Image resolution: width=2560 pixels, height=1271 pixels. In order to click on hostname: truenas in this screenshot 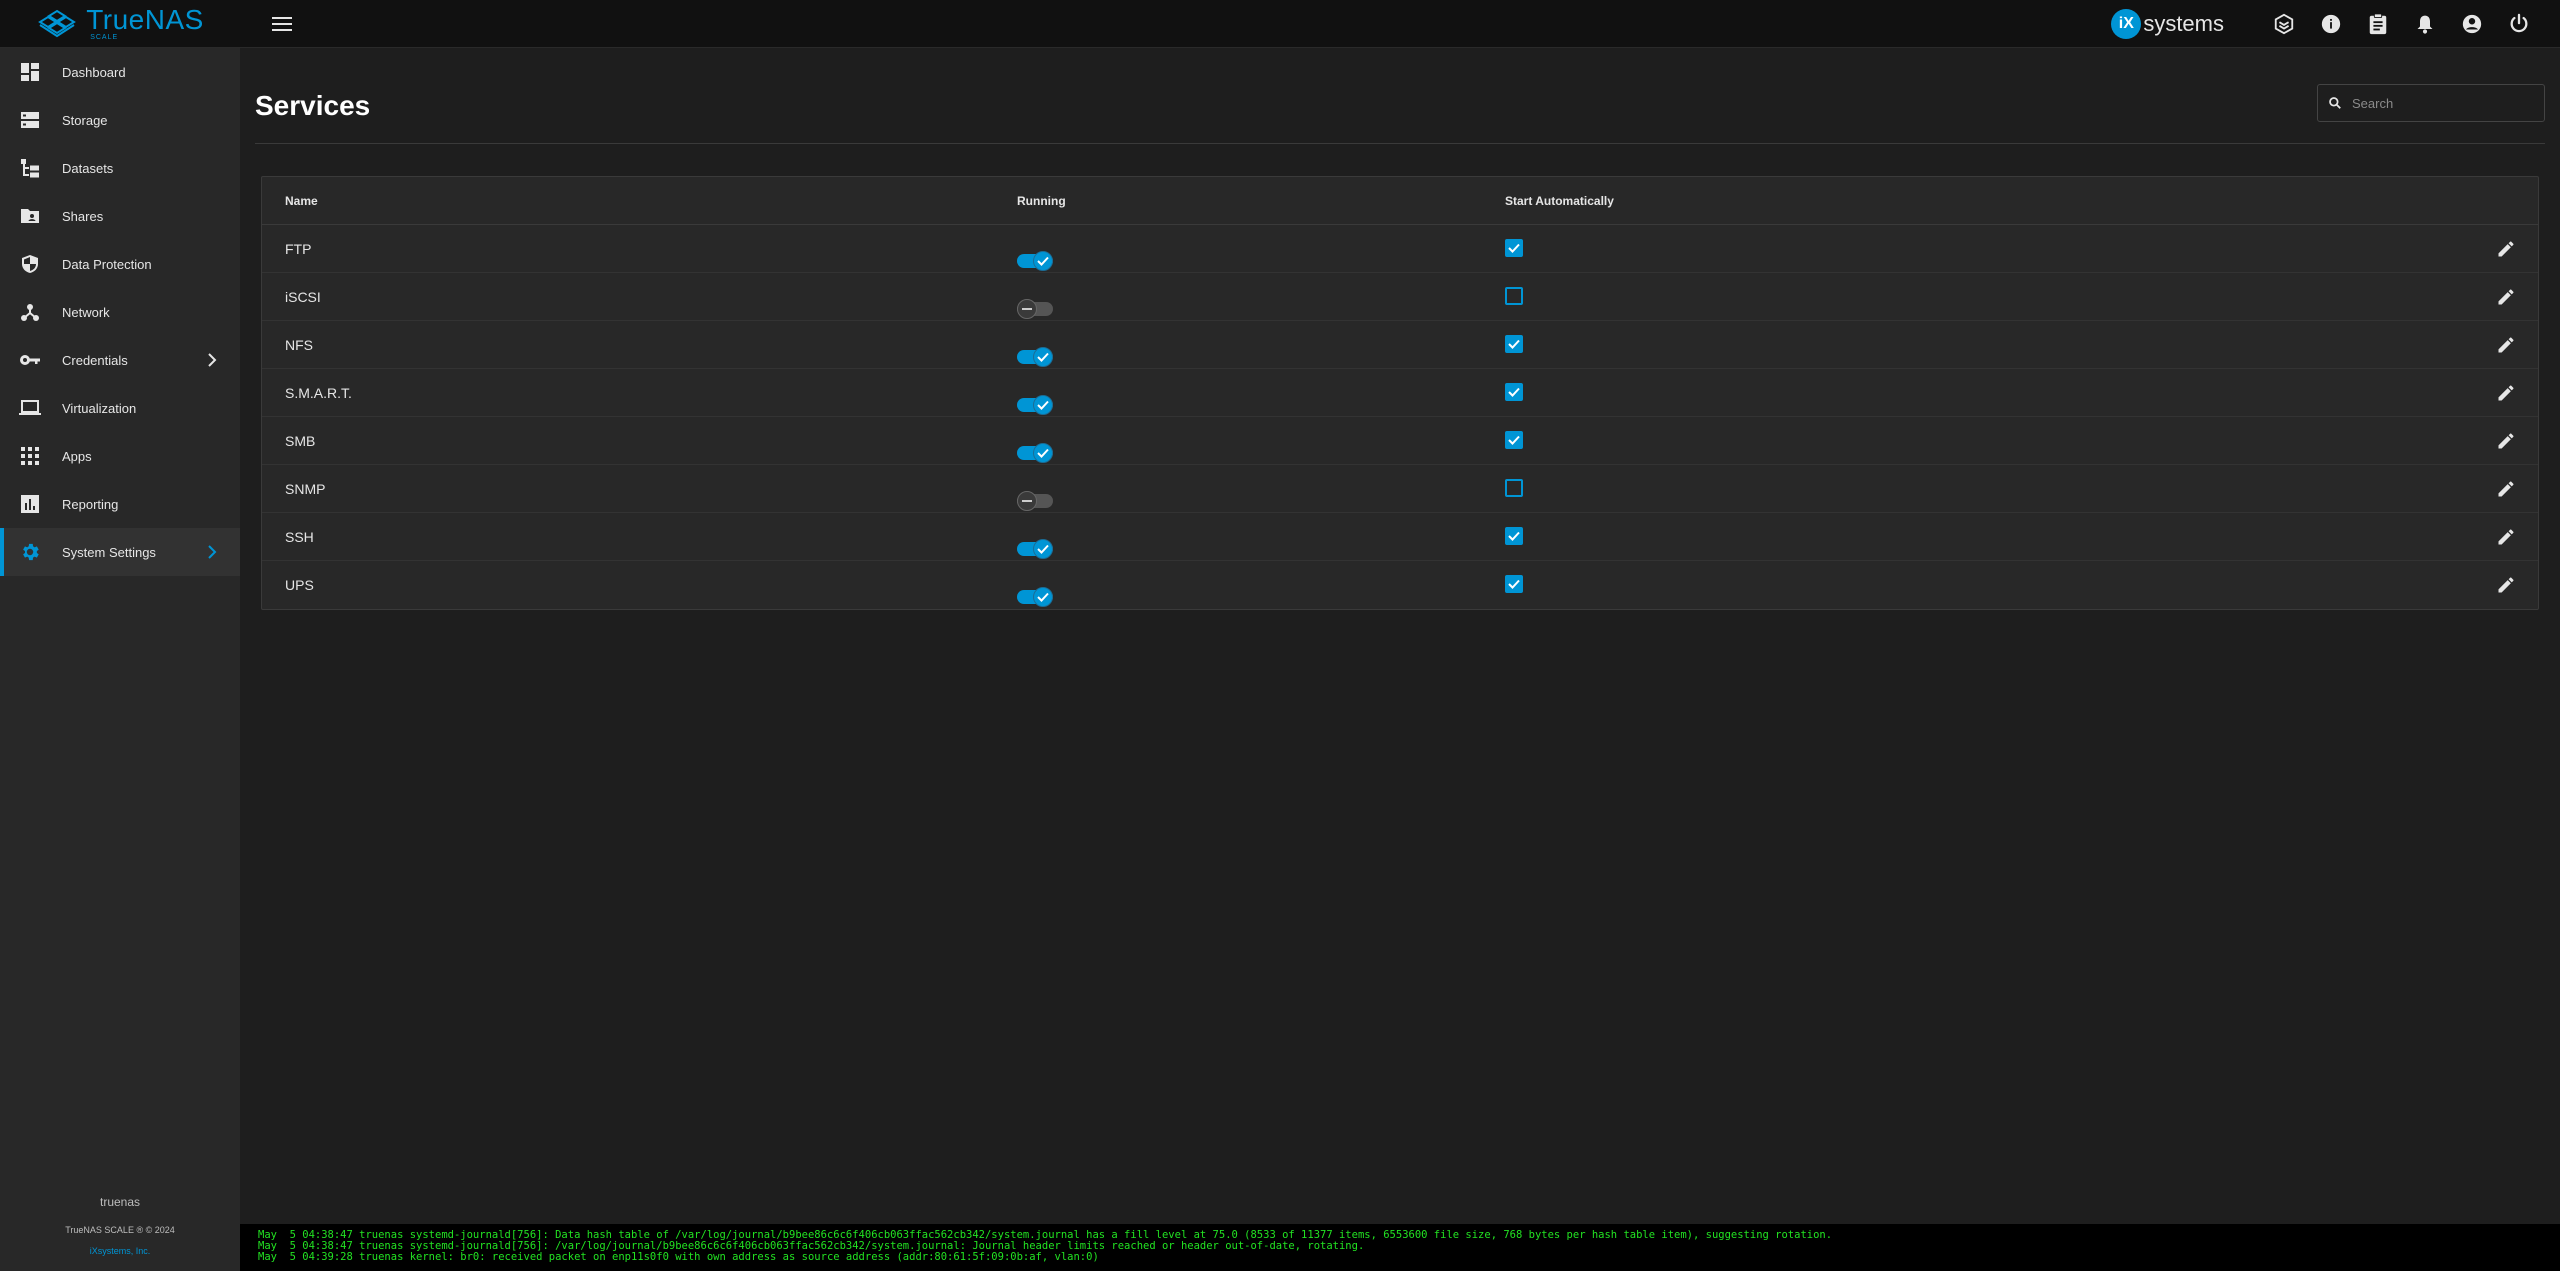, I will do `click(120, 1202)`.